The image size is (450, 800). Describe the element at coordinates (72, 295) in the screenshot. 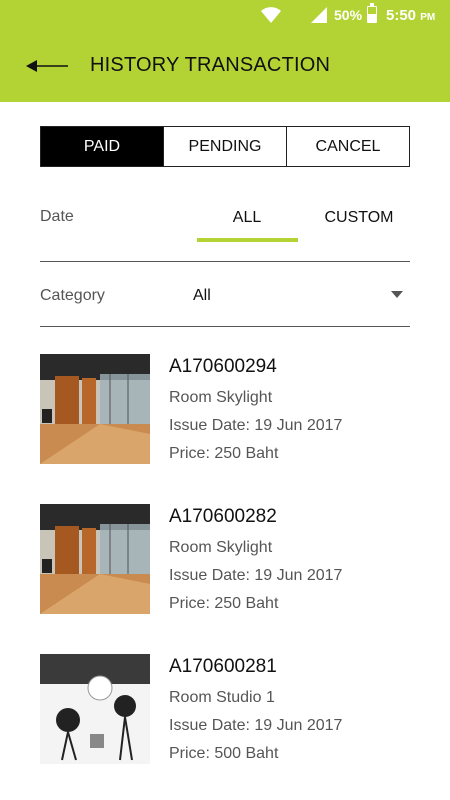

I see `category-label: Category` at that location.